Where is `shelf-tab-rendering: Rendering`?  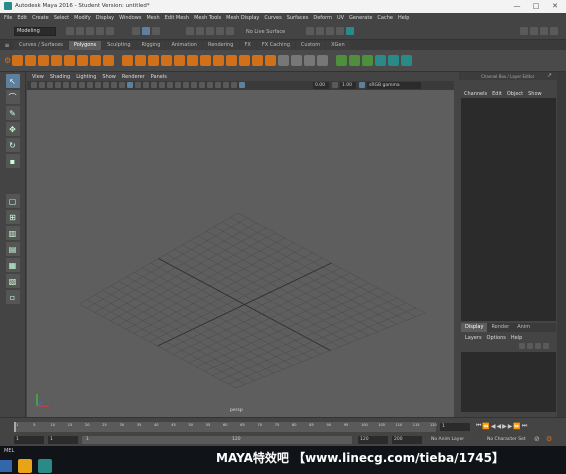
shelf-tab-rendering: Rendering is located at coordinates (220, 45).